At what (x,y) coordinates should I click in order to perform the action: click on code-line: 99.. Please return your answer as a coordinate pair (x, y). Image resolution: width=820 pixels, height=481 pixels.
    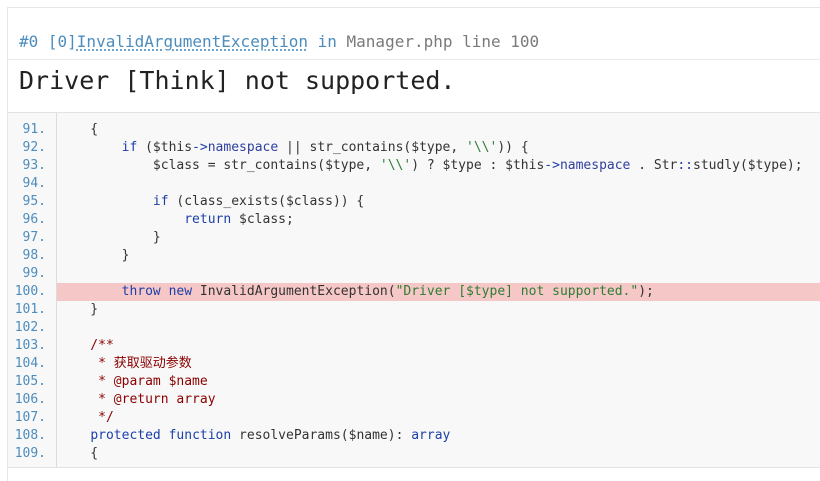
    Looking at the image, I should click on (414, 274).